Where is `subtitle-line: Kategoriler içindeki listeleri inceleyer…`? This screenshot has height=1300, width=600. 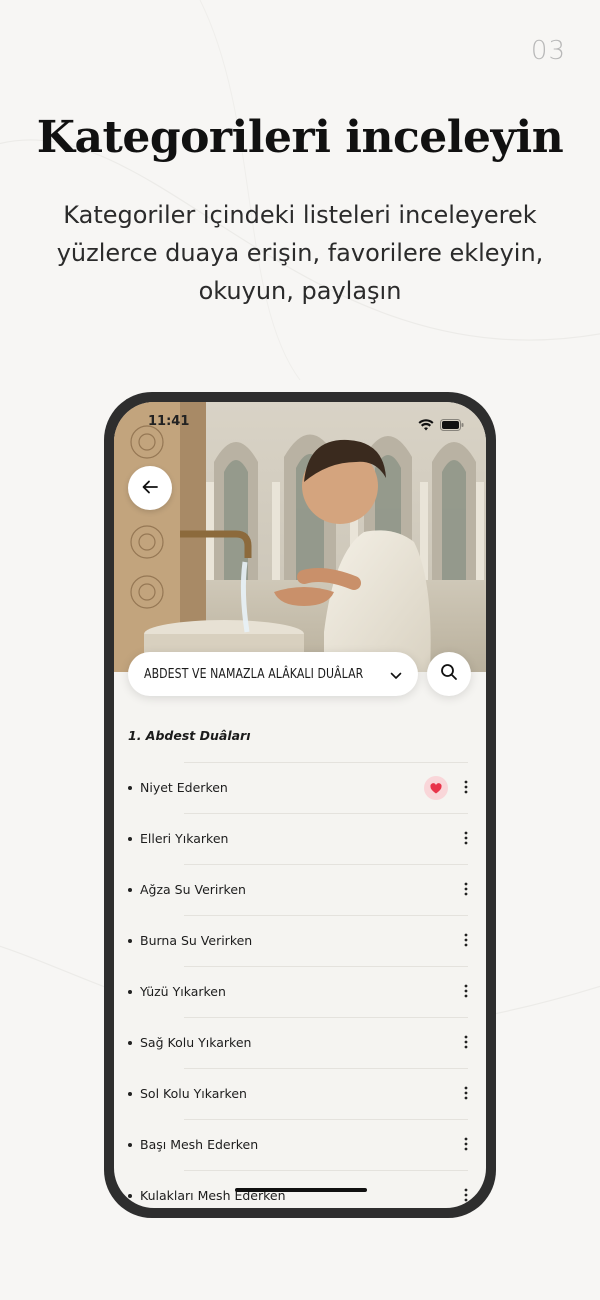
subtitle-line: Kategoriler içindeki listeleri inceleyer… is located at coordinates (300, 215).